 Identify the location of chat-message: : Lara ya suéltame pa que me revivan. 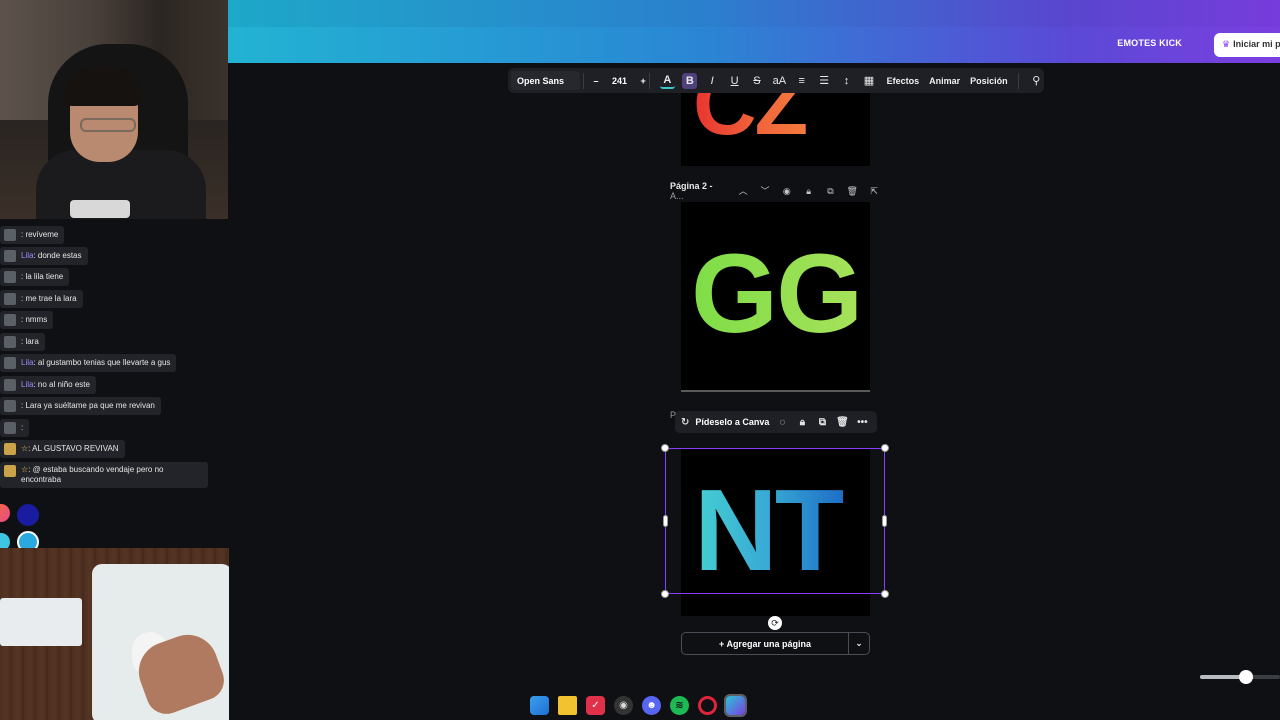
(80, 406).